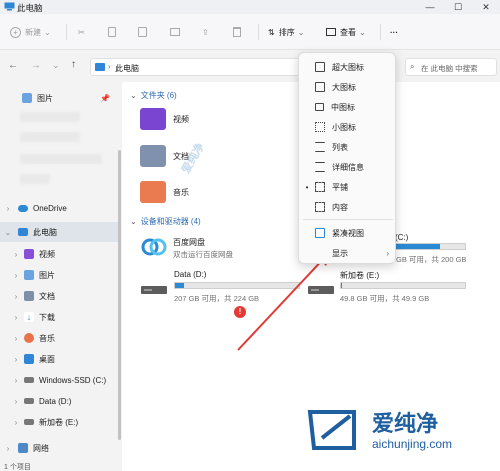  What do you see at coordinates (55, 401) in the screenshot?
I see `sidebar-item-label: Data (D:)` at bounding box center [55, 401].